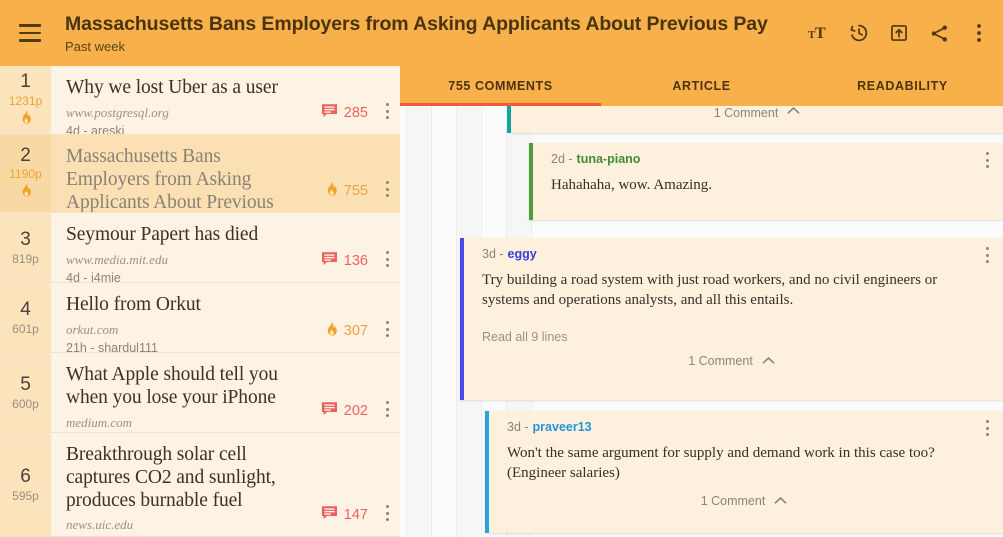  I want to click on story-rank: 1, so click(25, 82).